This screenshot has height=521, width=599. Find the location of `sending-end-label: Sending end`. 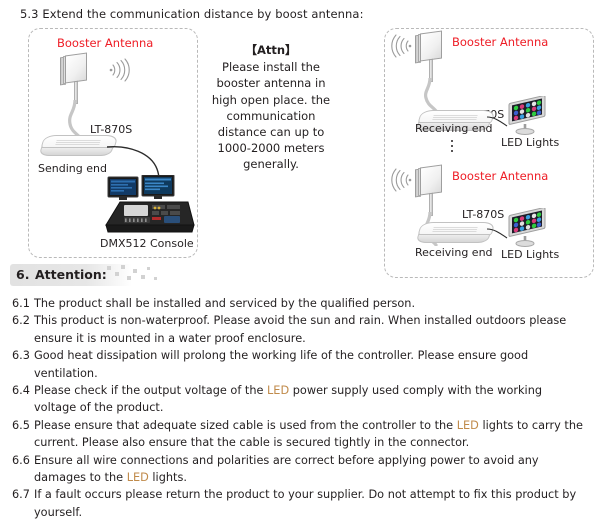

sending-end-label: Sending end is located at coordinates (72, 168).